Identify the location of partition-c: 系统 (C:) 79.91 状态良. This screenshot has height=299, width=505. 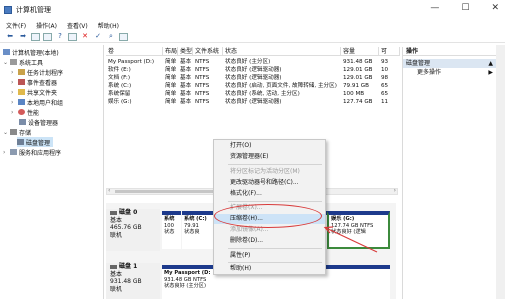
(197, 230).